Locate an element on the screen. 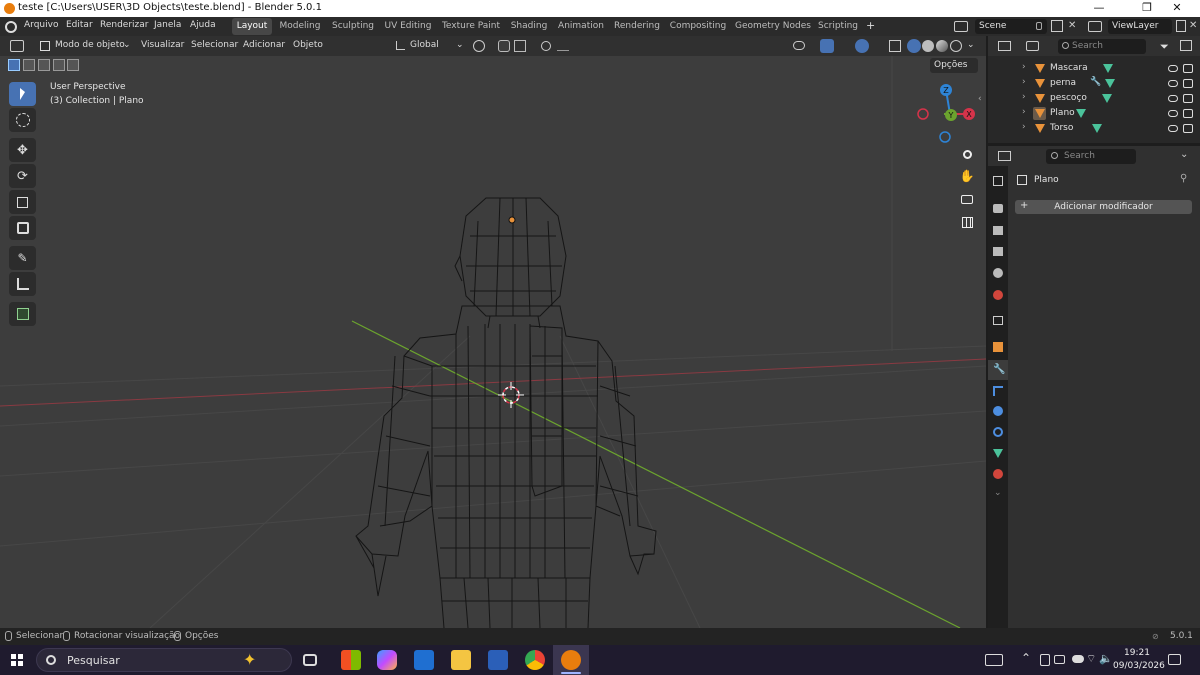  tab-modeling: Modeling is located at coordinates (300, 26).